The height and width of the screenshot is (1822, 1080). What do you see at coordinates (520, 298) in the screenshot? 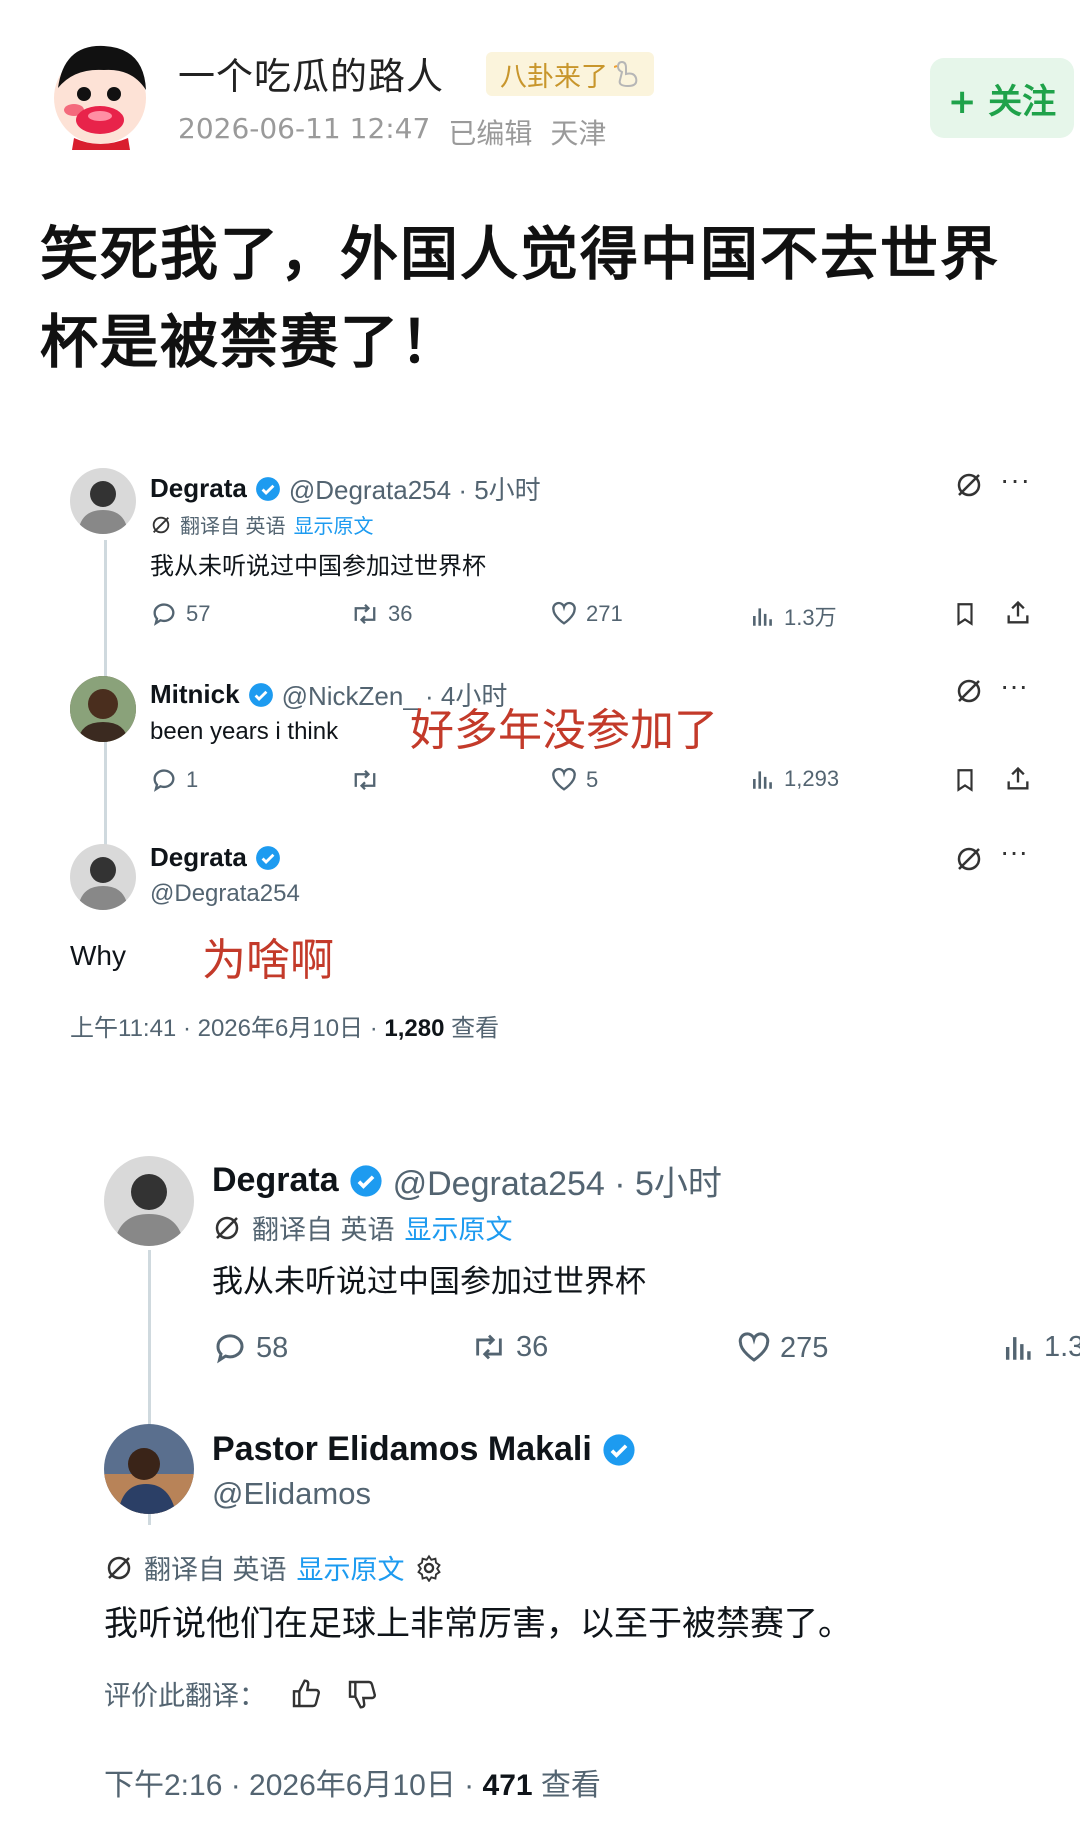
I see `post-title: 笑死我了，外国人觉得中国不去世界杯是被禁赛了！` at bounding box center [520, 298].